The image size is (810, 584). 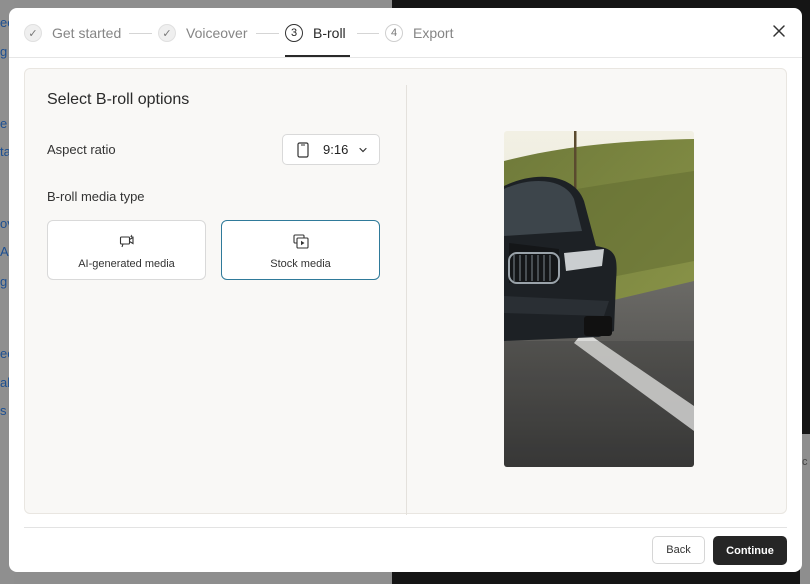 What do you see at coordinates (336, 149) in the screenshot?
I see `aspect-ratio-value: 9:16` at bounding box center [336, 149].